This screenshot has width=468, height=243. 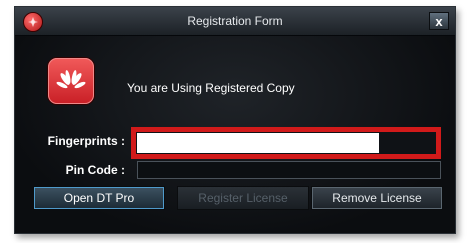 I want to click on pin-code-label: Pin Code :, so click(x=95, y=170).